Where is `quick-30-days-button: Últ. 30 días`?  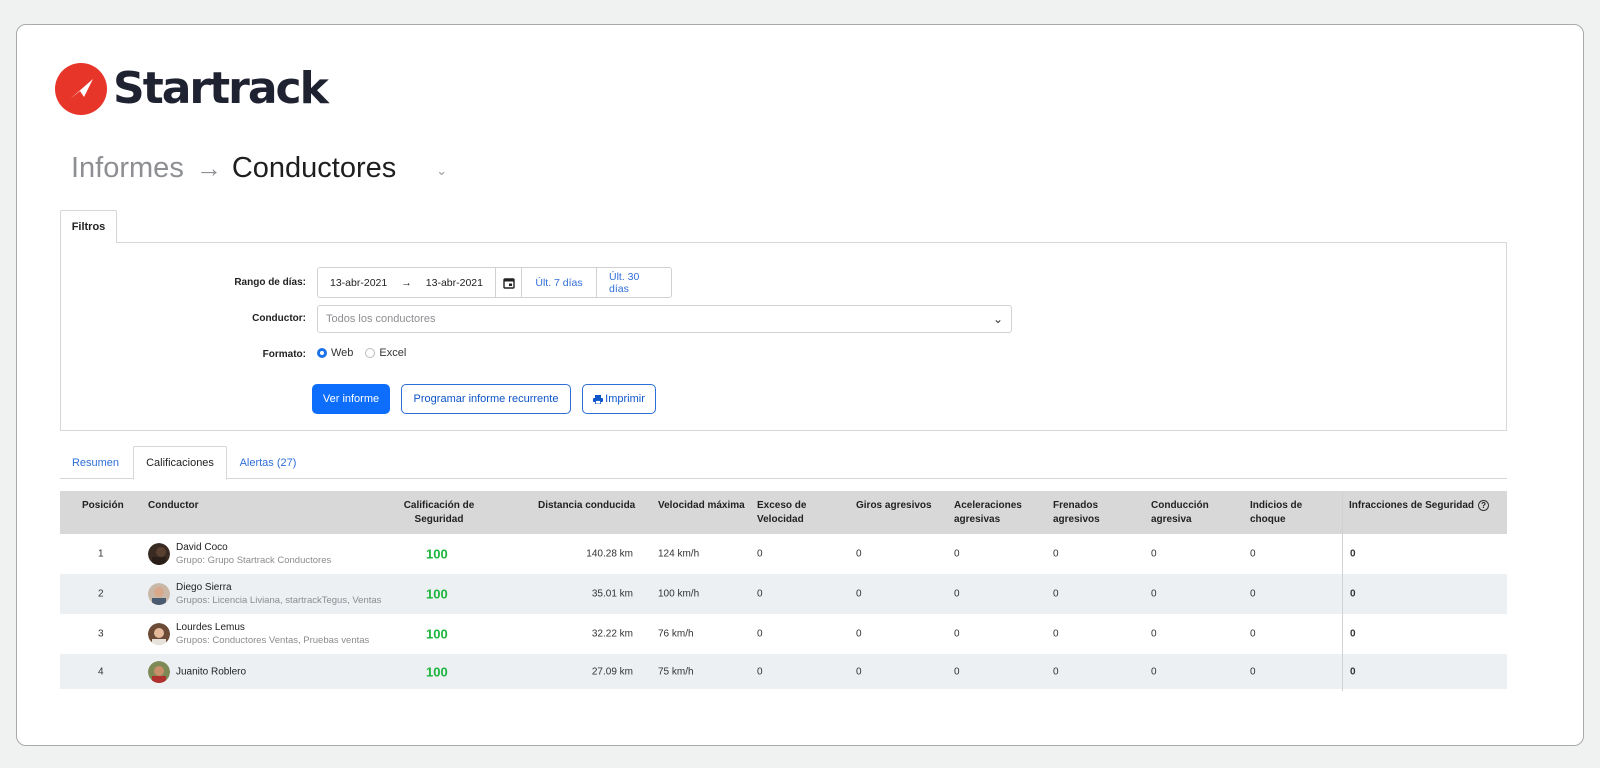
quick-30-days-button: Últ. 30 días is located at coordinates (633, 282).